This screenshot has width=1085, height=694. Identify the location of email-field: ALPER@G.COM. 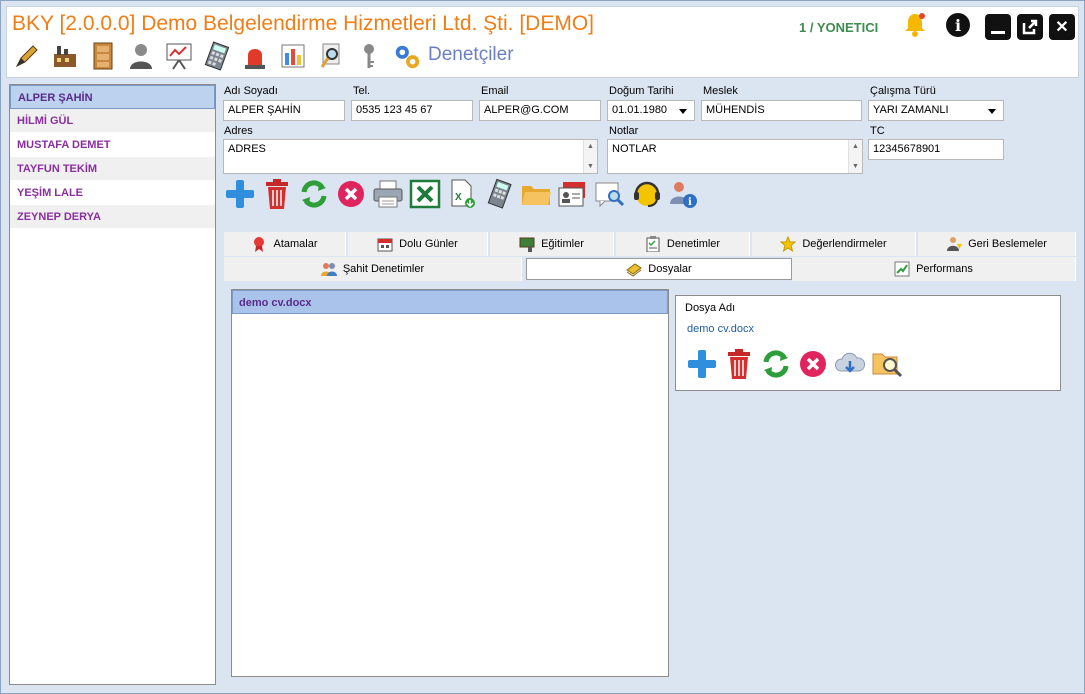
(540, 110).